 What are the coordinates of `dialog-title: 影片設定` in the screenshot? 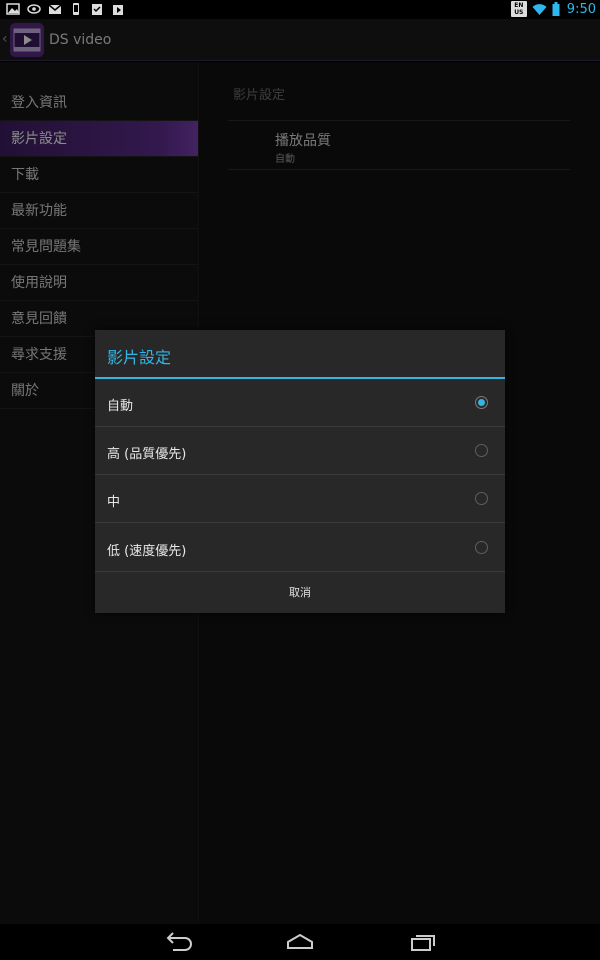 It's located at (139, 357).